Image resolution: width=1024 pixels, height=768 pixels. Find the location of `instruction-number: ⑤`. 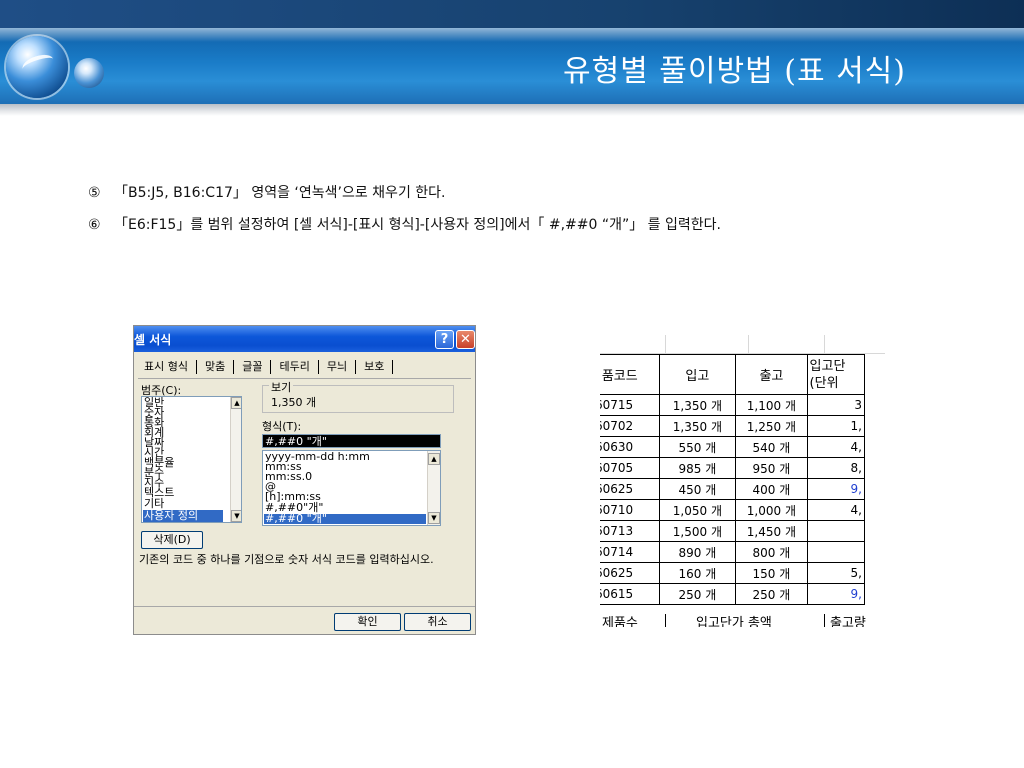

instruction-number: ⑤ is located at coordinates (94, 193).